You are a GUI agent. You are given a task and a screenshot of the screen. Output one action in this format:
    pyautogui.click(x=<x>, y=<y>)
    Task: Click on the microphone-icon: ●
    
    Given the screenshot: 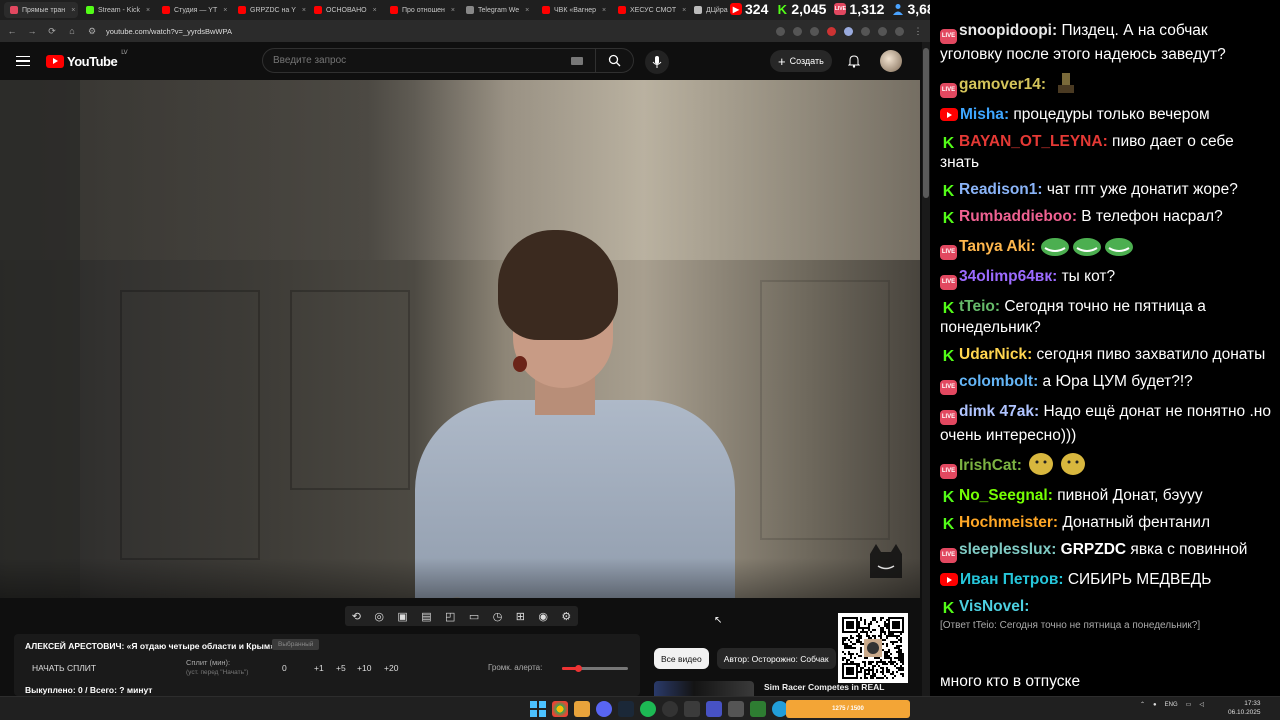 What is the action you would take?
    pyautogui.click(x=1155, y=705)
    